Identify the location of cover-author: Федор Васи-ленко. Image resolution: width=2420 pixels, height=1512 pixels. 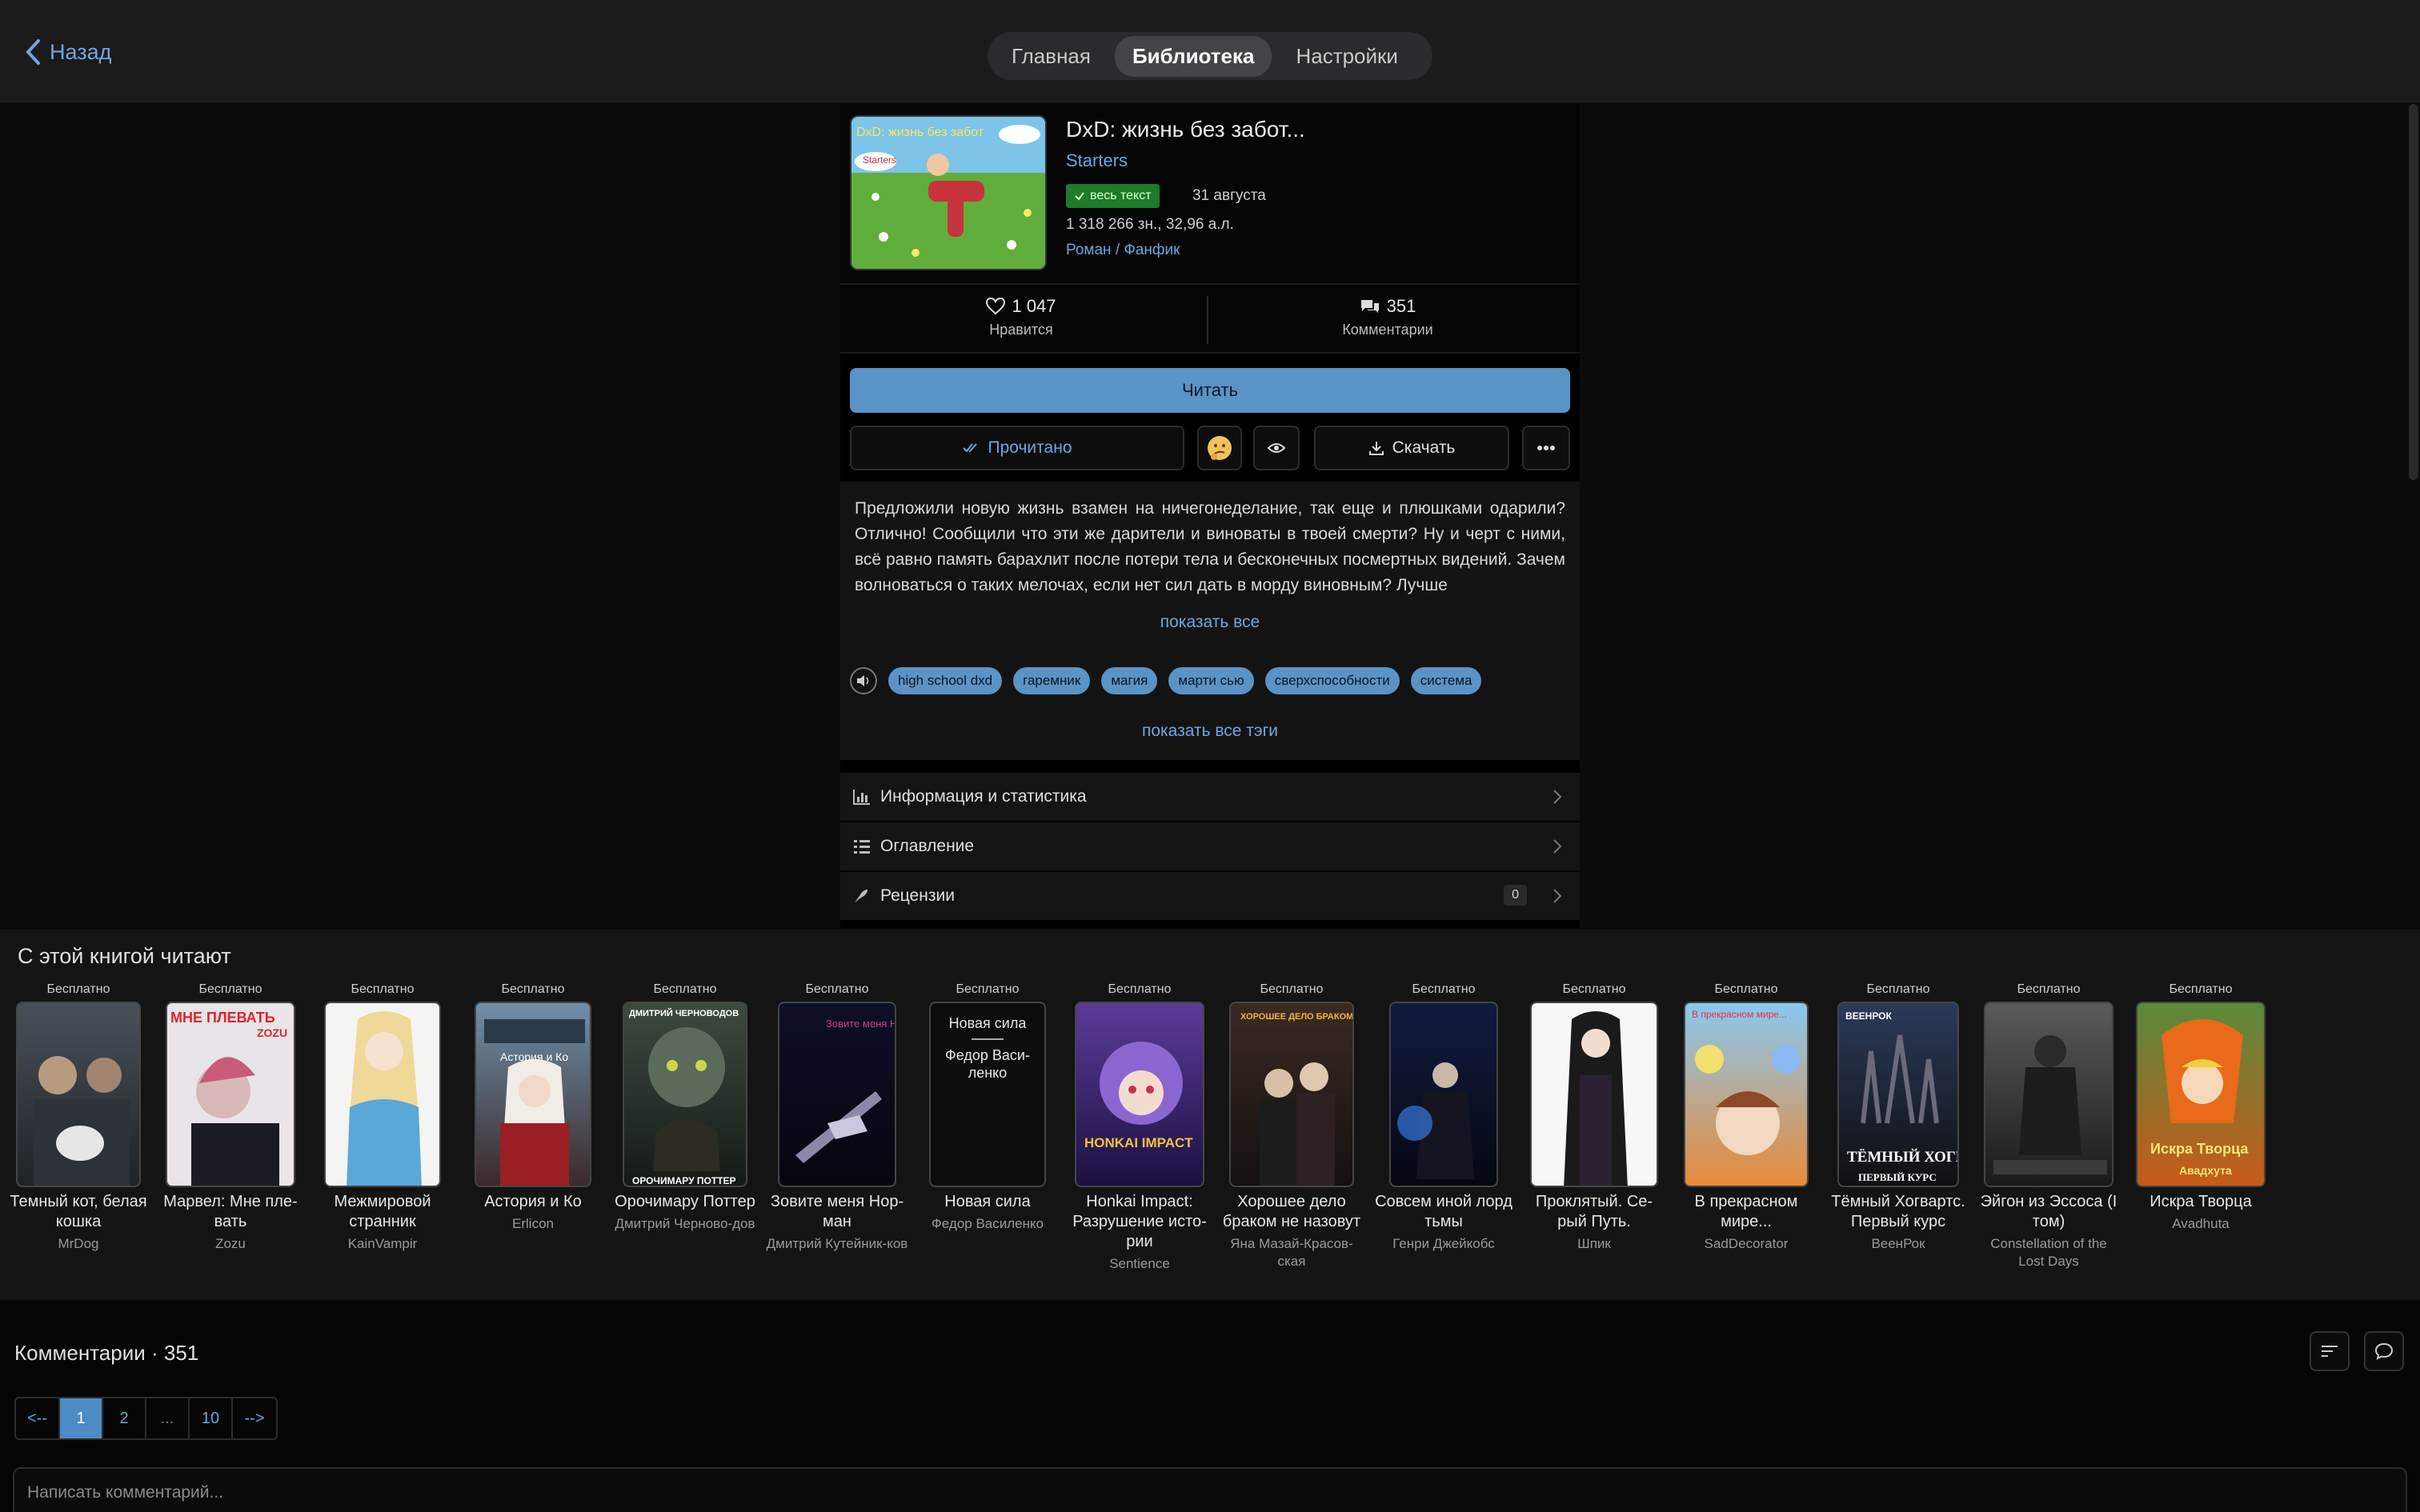
(987, 1064).